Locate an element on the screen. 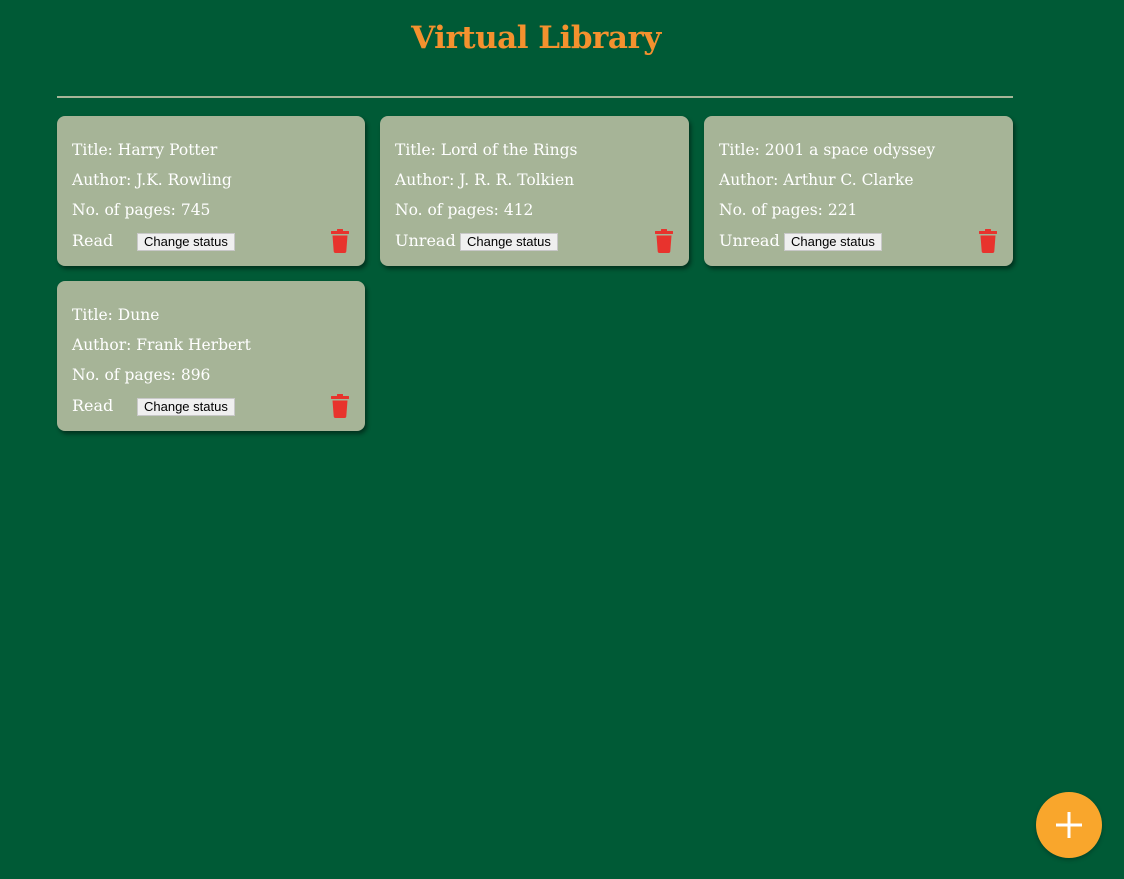 This screenshot has height=879, width=1124. book-pages: No. of pages: 896 is located at coordinates (141, 375).